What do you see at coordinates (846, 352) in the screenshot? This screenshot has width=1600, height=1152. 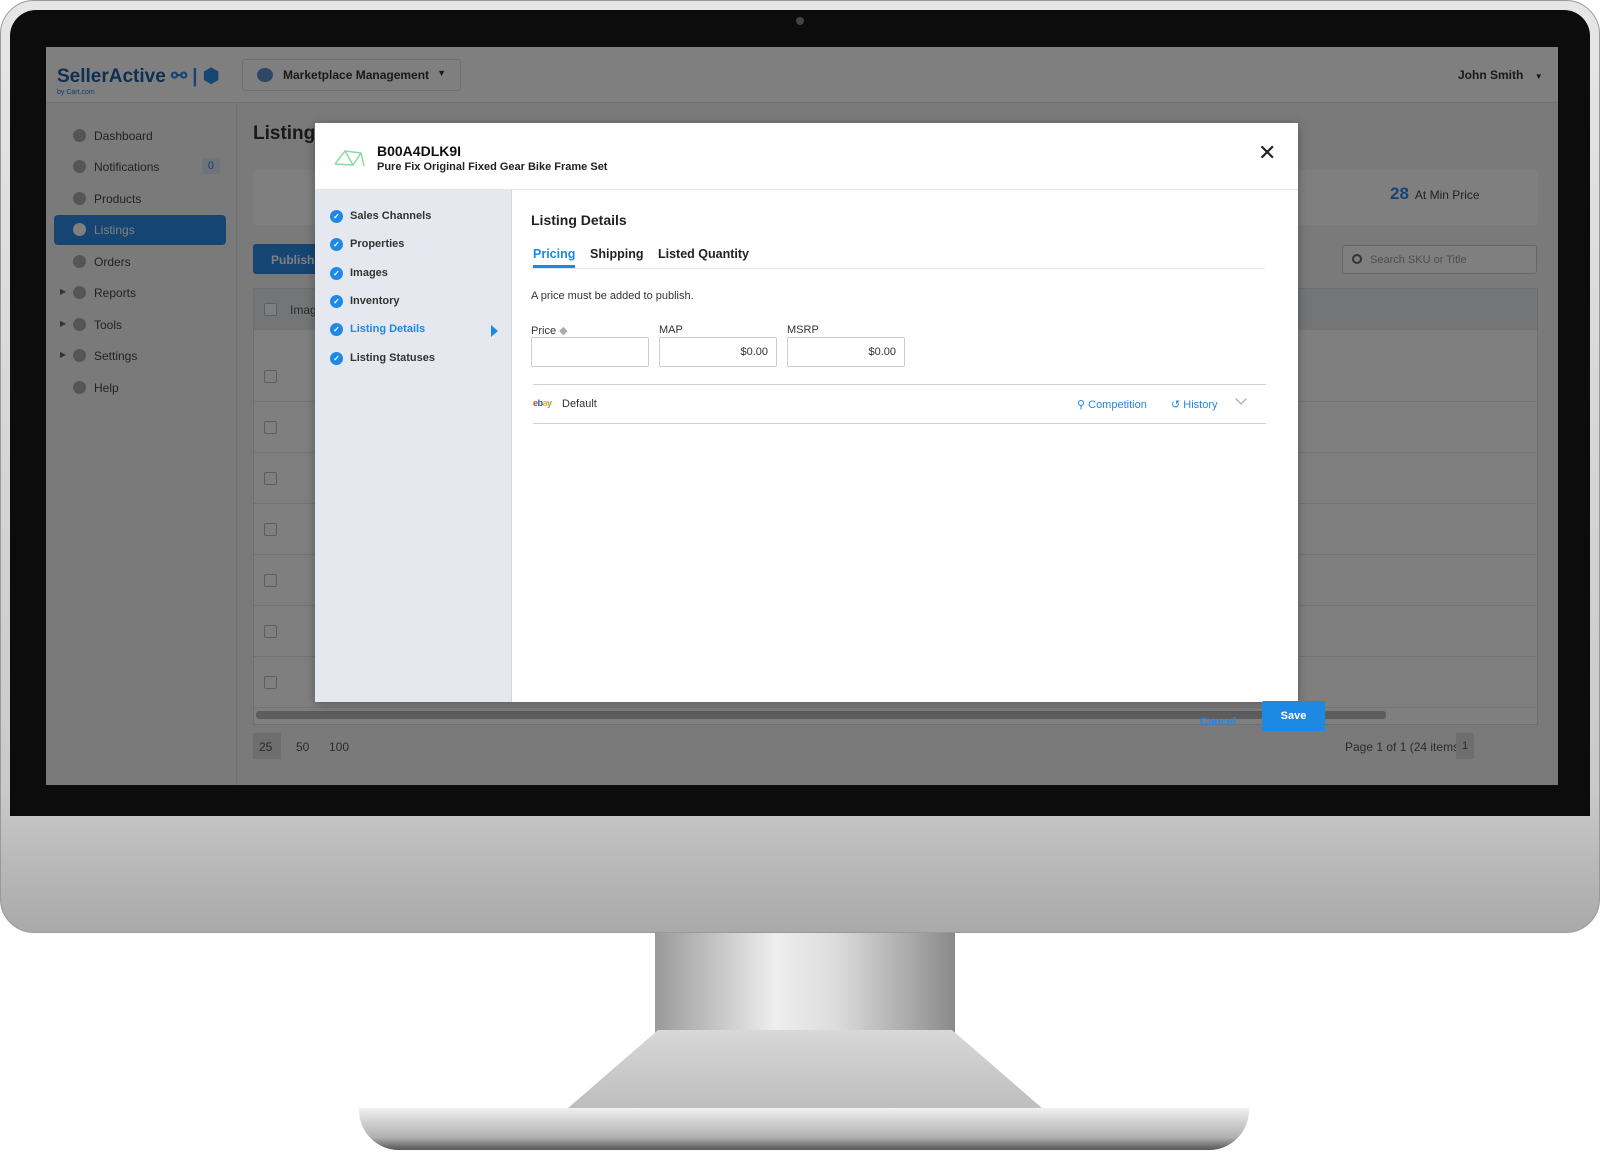 I see `msrp-input: $0.00` at bounding box center [846, 352].